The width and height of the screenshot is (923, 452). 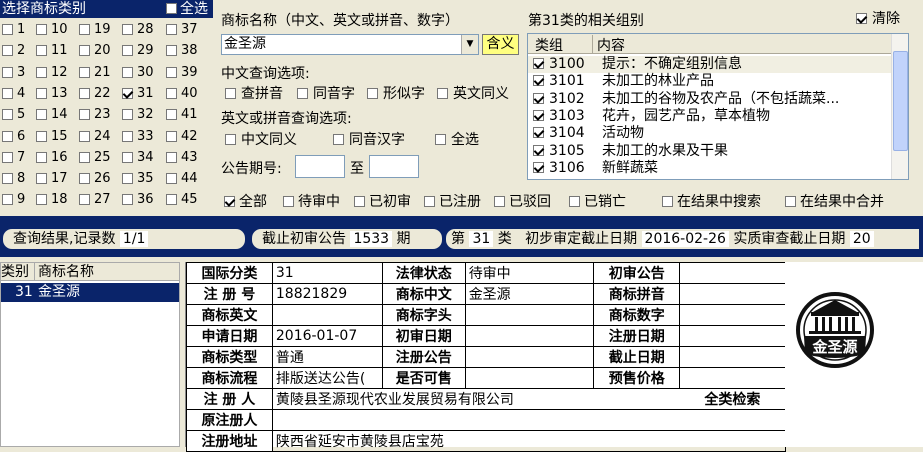 I want to click on class-checkbox-27: 27, so click(x=95, y=200).